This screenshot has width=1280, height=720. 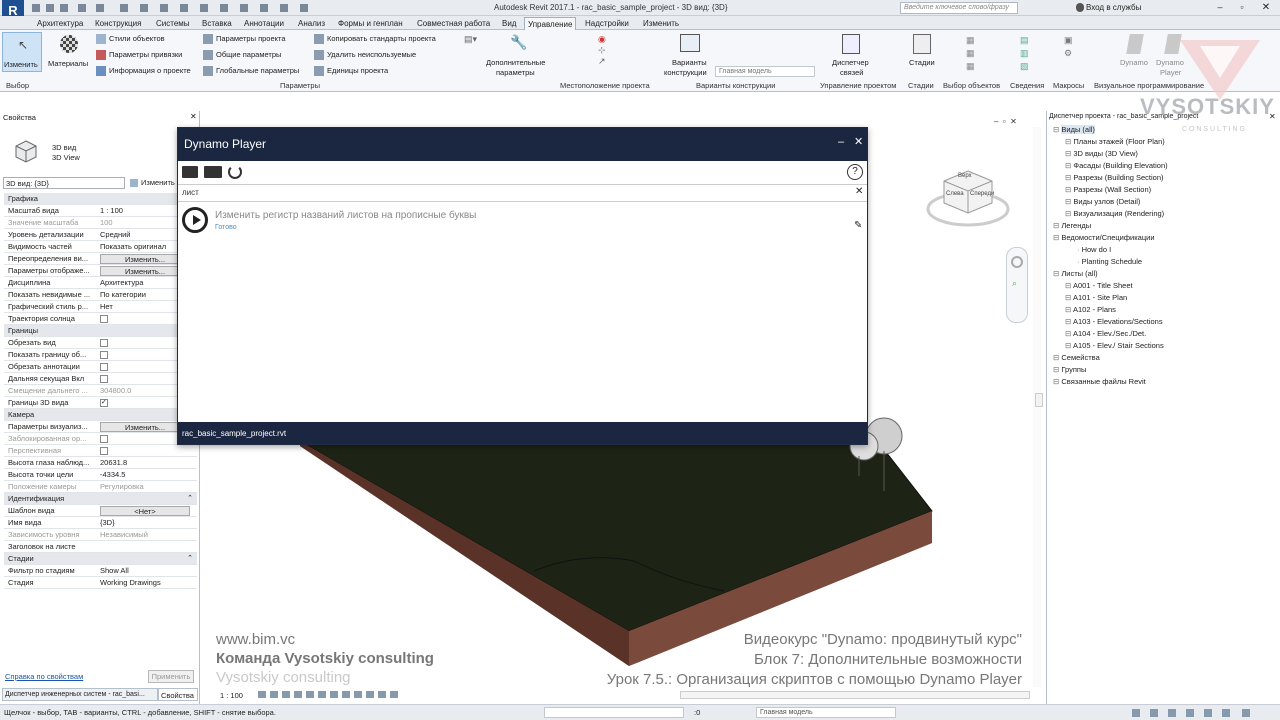 What do you see at coordinates (855, 172) in the screenshot?
I see `help-button: ?` at bounding box center [855, 172].